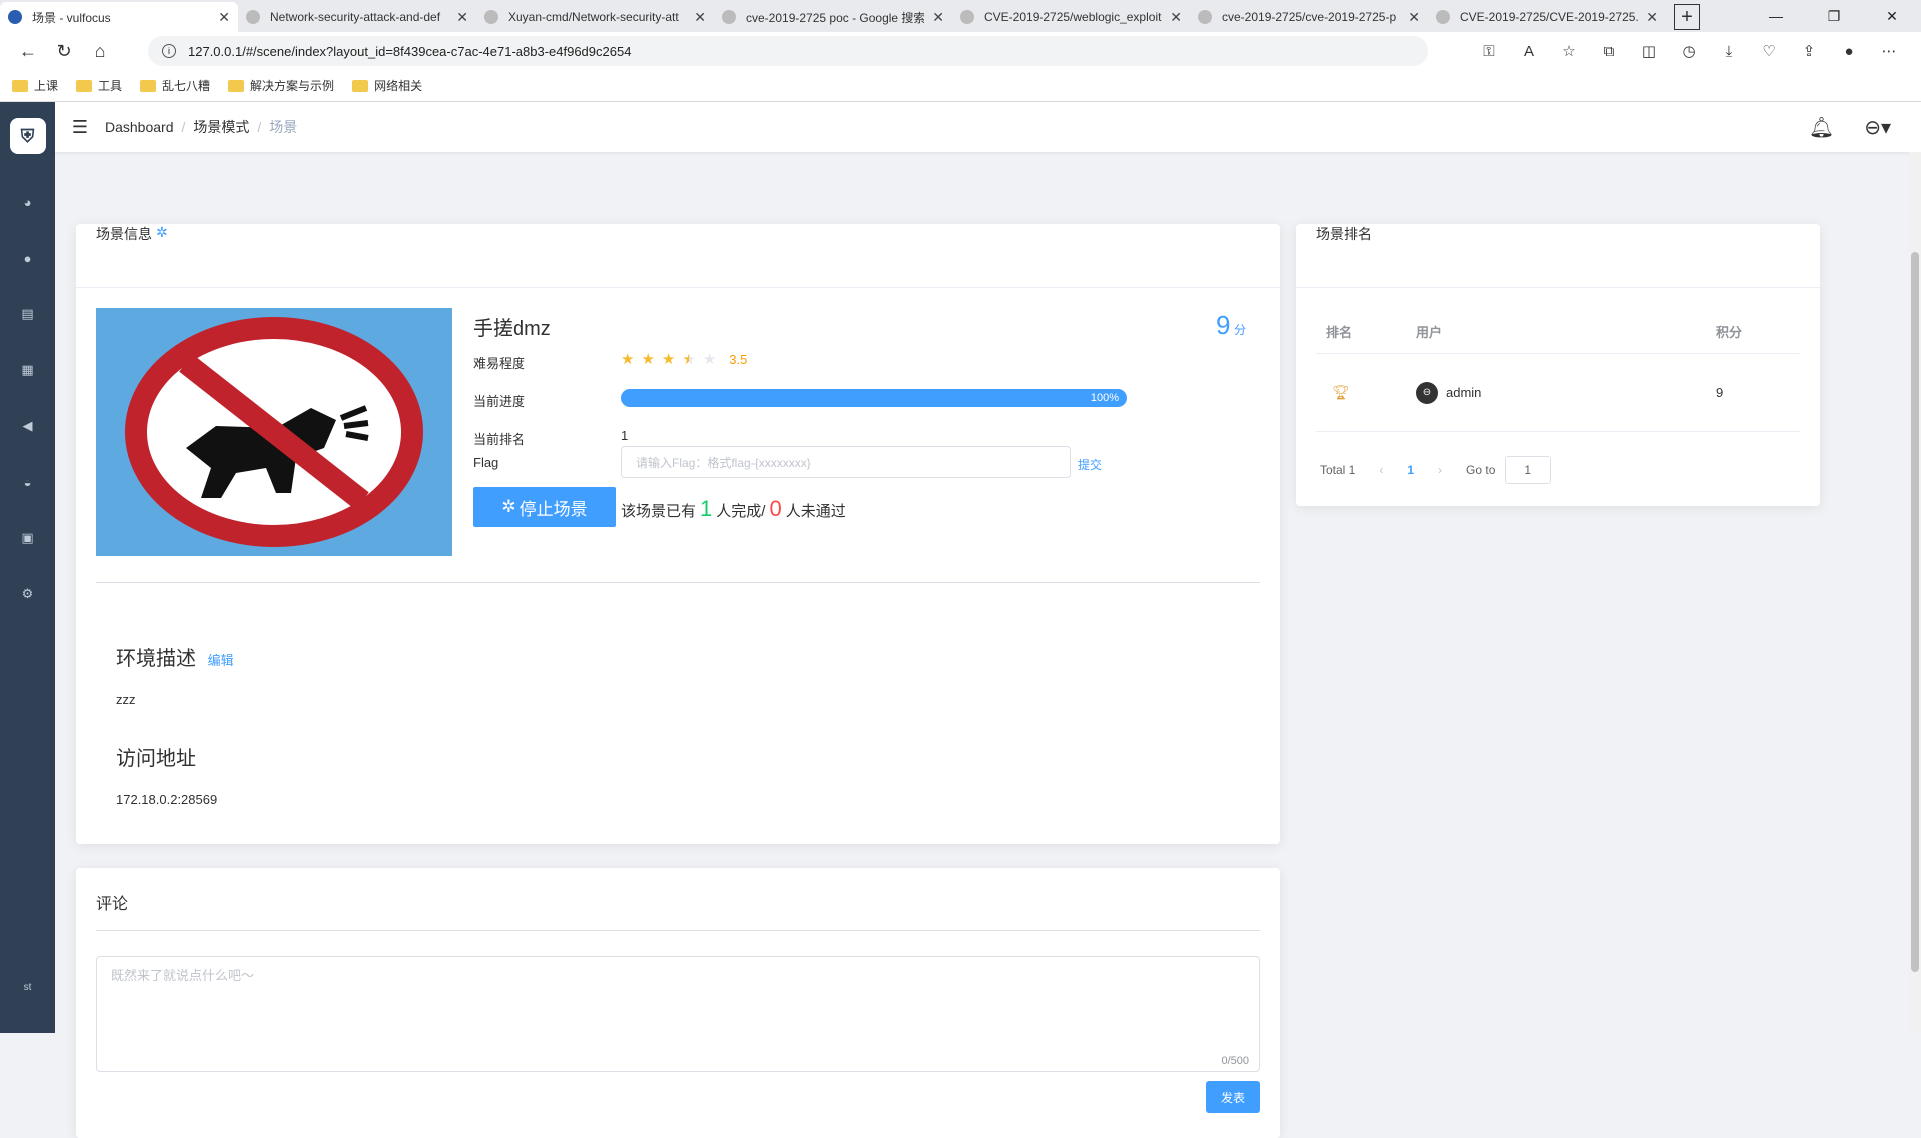 The height and width of the screenshot is (1138, 1921). Describe the element at coordinates (1729, 51) in the screenshot. I see `download-icon: ⤓` at that location.